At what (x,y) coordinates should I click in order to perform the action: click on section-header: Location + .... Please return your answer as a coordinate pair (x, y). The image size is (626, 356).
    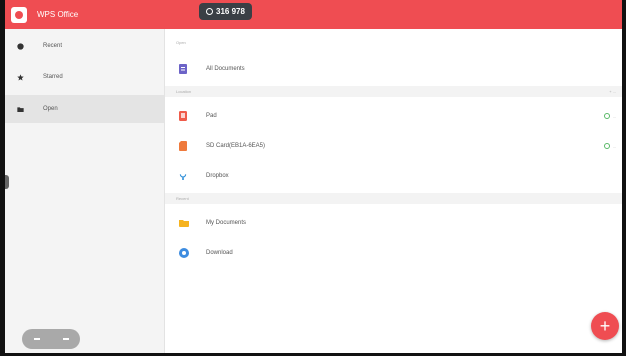
    Looking at the image, I should click on (393, 91).